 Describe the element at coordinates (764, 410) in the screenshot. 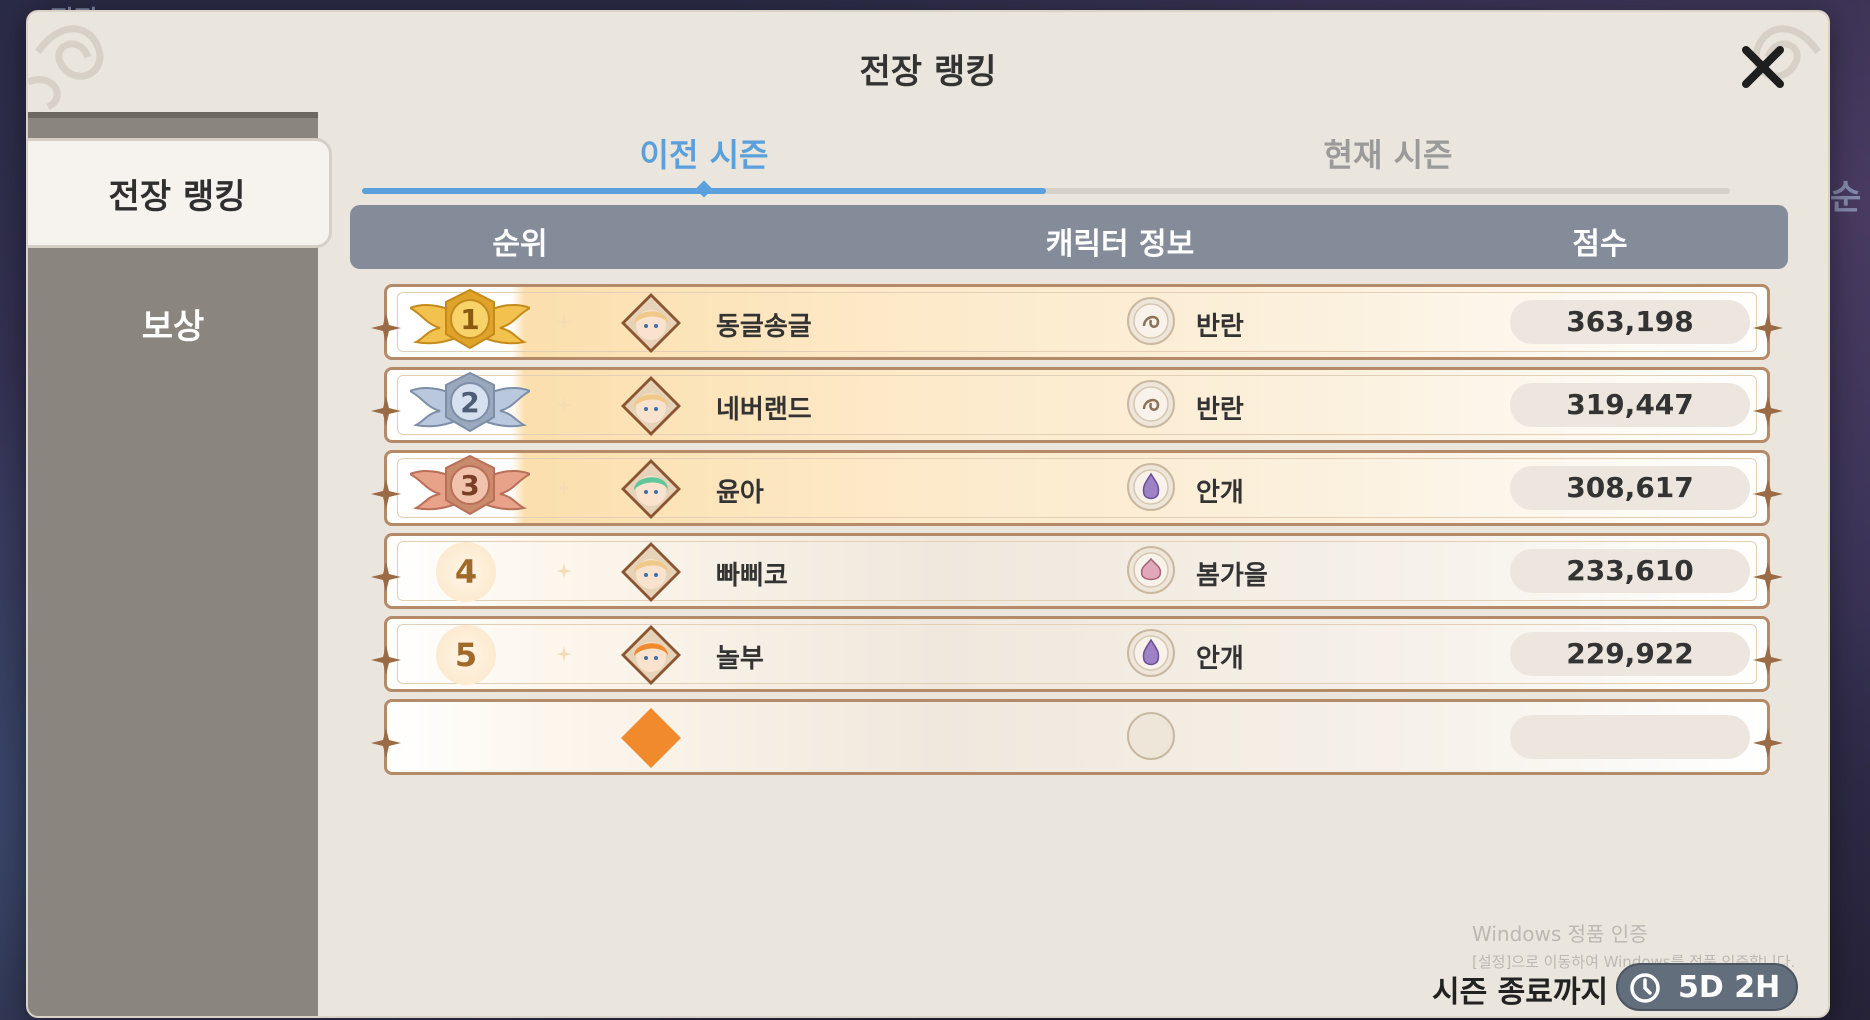

I see `character-name: 네버랜드` at that location.